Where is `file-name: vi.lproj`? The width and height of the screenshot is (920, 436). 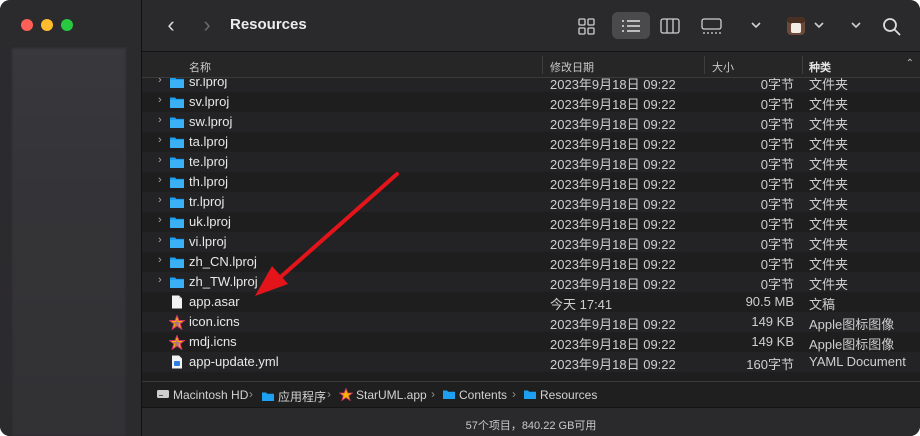
file-name: vi.lproj is located at coordinates (208, 241).